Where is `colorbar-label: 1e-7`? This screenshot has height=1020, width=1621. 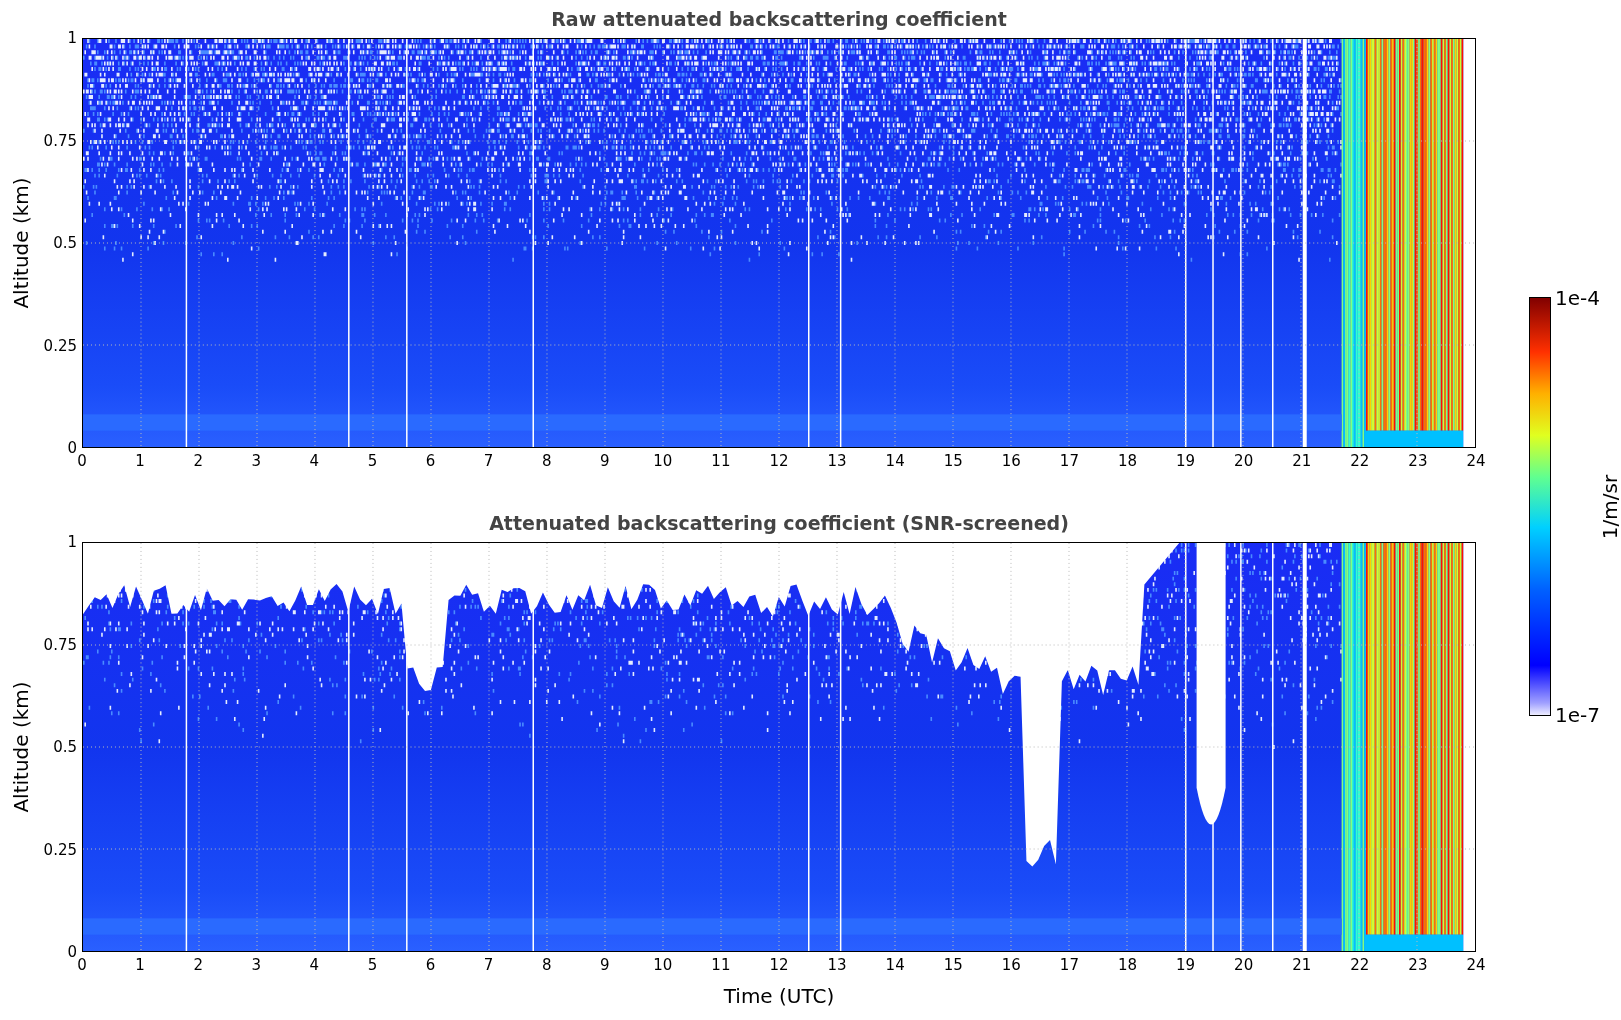
colorbar-label: 1e-7 is located at coordinates (1577, 715).